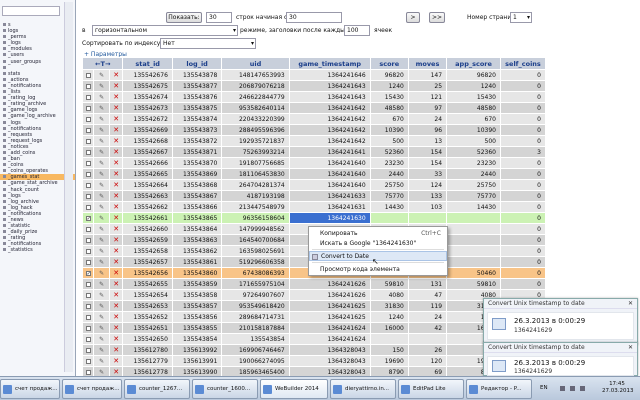 The height and width of the screenshot is (400, 640). What do you see at coordinates (147, 119) in the screenshot?
I see `table-cell: 135542672` at bounding box center [147, 119].